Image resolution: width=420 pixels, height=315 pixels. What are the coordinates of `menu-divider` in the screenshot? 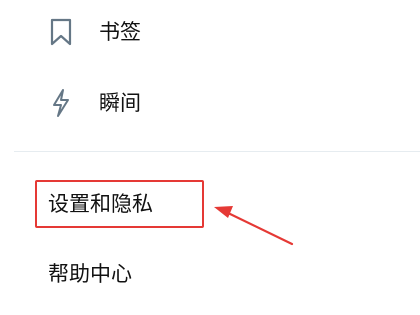 It's located at (217, 151).